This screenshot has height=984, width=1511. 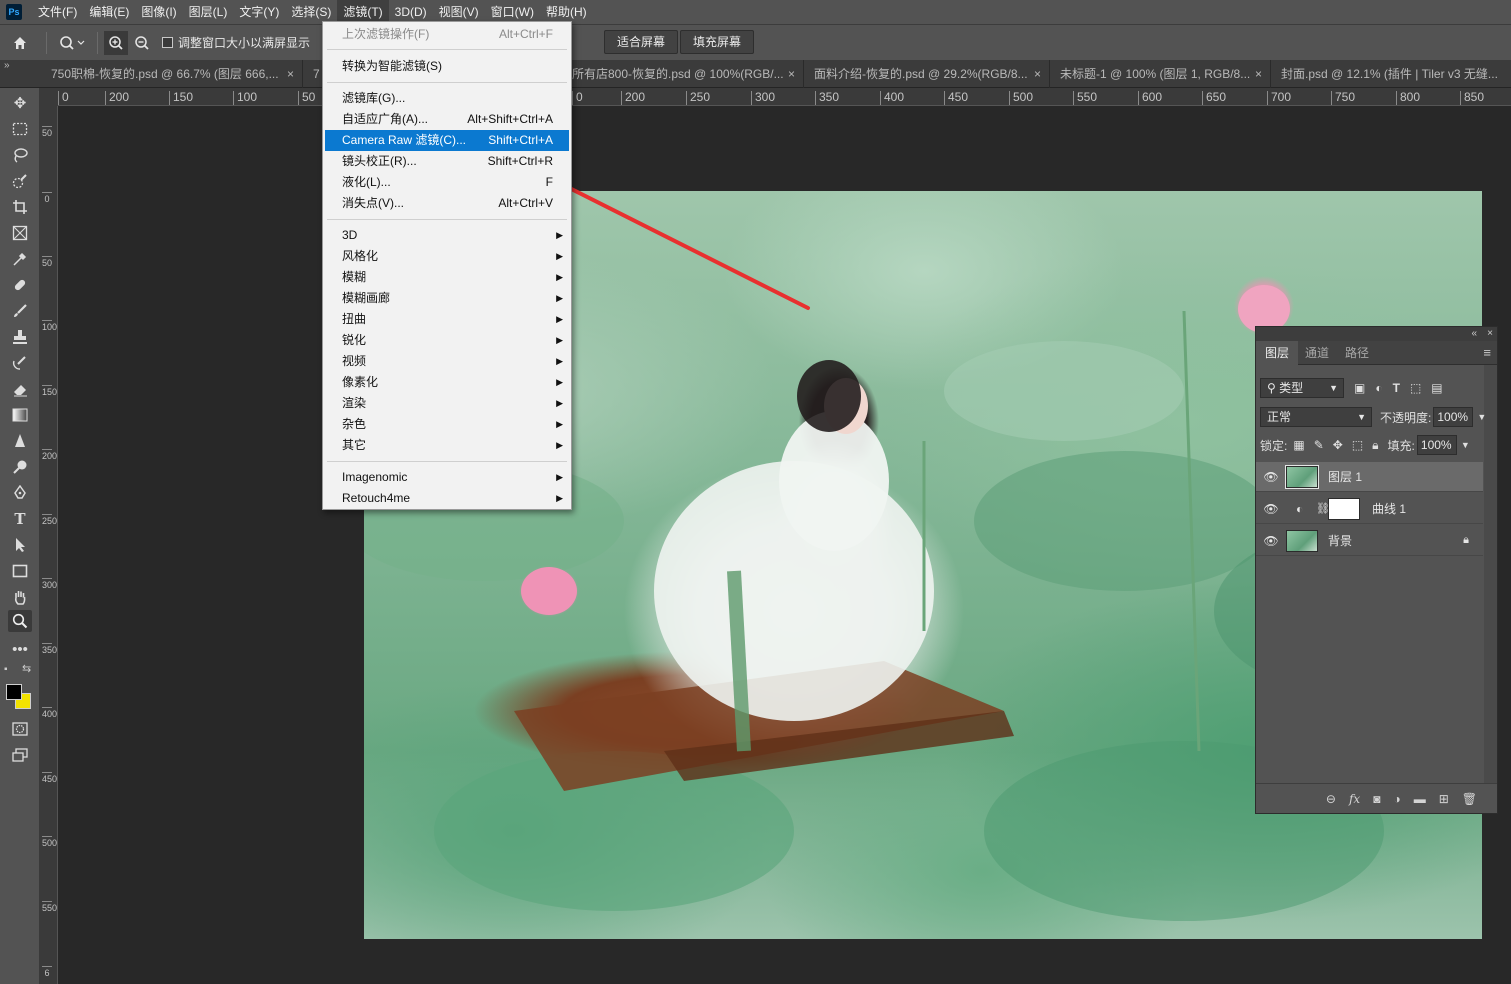 What do you see at coordinates (1436, 445) in the screenshot?
I see `fill-input: 100%` at bounding box center [1436, 445].